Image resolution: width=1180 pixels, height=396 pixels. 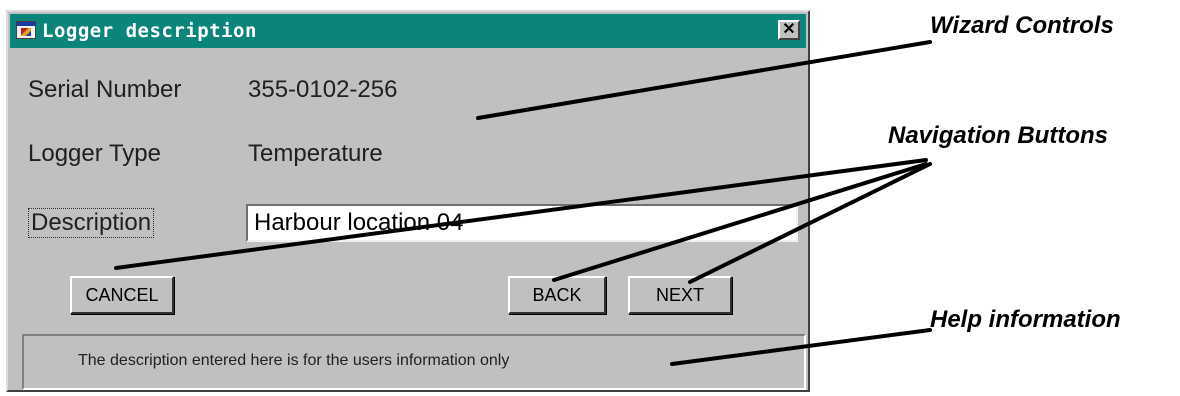 What do you see at coordinates (801, 347) in the screenshot?
I see `help-information-pointer` at bounding box center [801, 347].